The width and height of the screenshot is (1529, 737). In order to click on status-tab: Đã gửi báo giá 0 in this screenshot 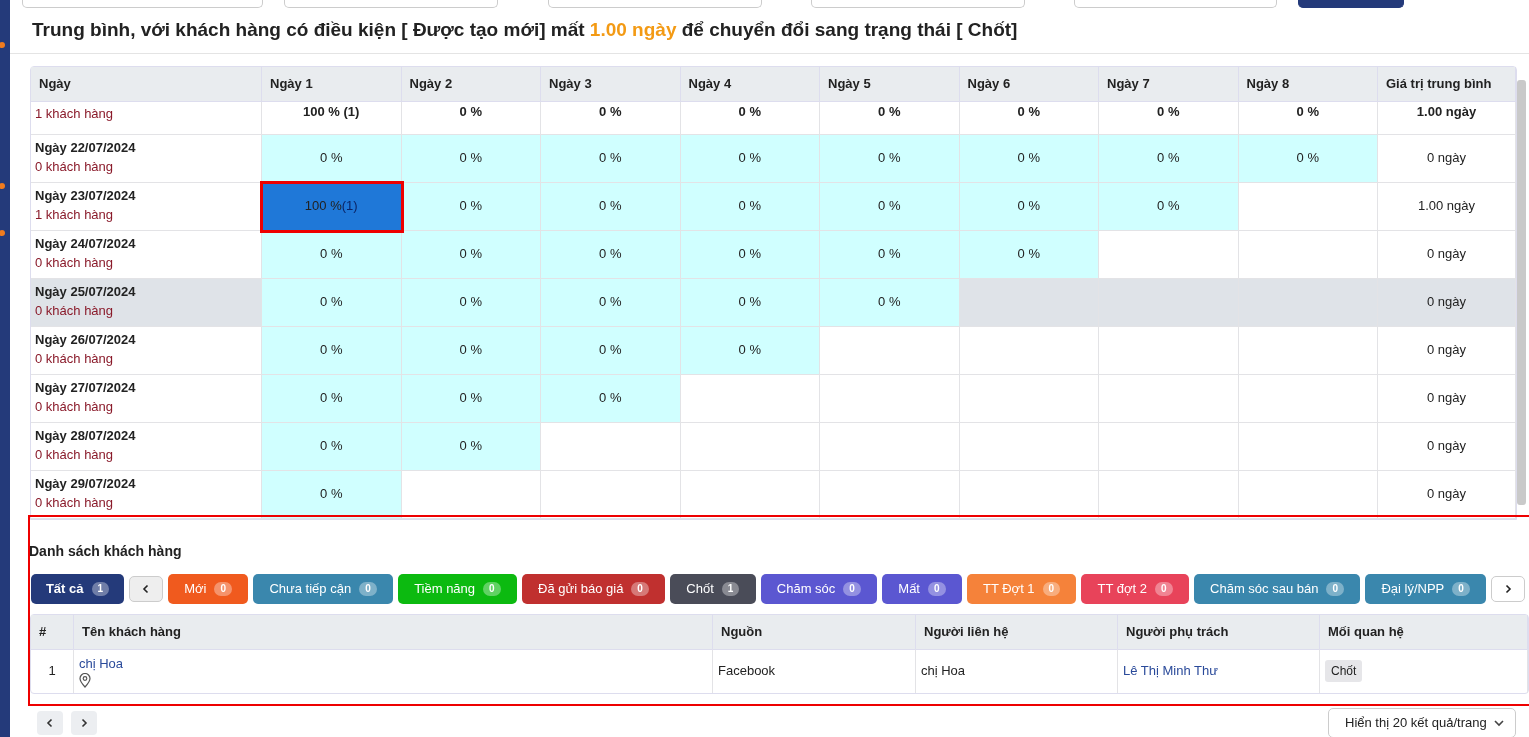, I will do `click(593, 588)`.